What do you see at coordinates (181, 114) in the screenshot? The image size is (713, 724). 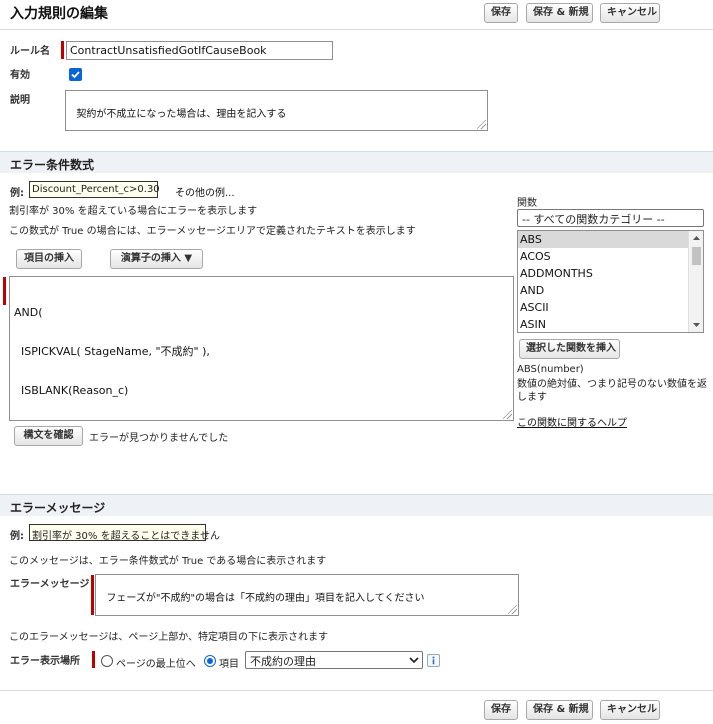 I see `description-text: 契約が不成立になった場合は、理由を記入する` at bounding box center [181, 114].